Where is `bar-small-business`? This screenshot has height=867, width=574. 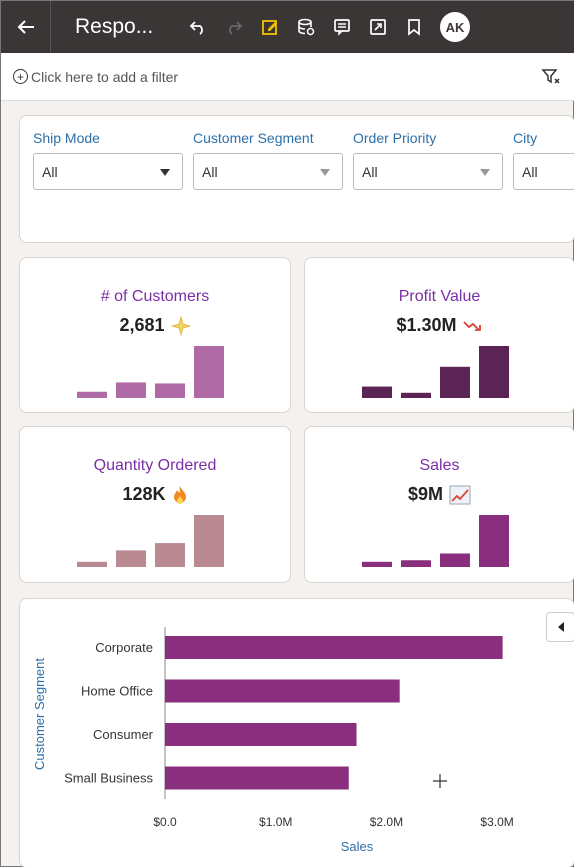
bar-small-business is located at coordinates (257, 778).